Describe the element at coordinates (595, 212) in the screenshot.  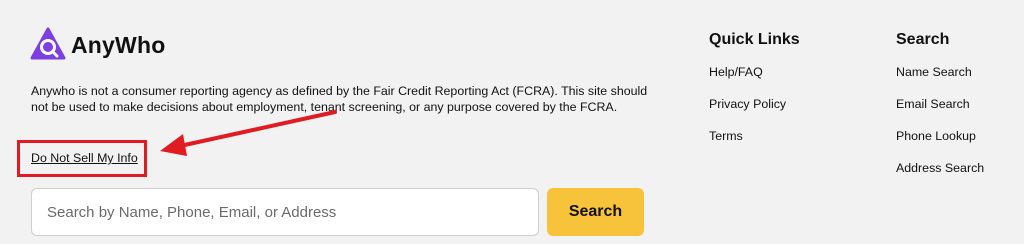
I see `search-button: Search` at that location.